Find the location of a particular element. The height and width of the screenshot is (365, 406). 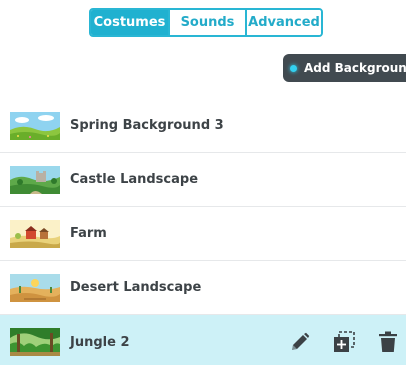

tab-advanced: Advanced is located at coordinates (283, 22).